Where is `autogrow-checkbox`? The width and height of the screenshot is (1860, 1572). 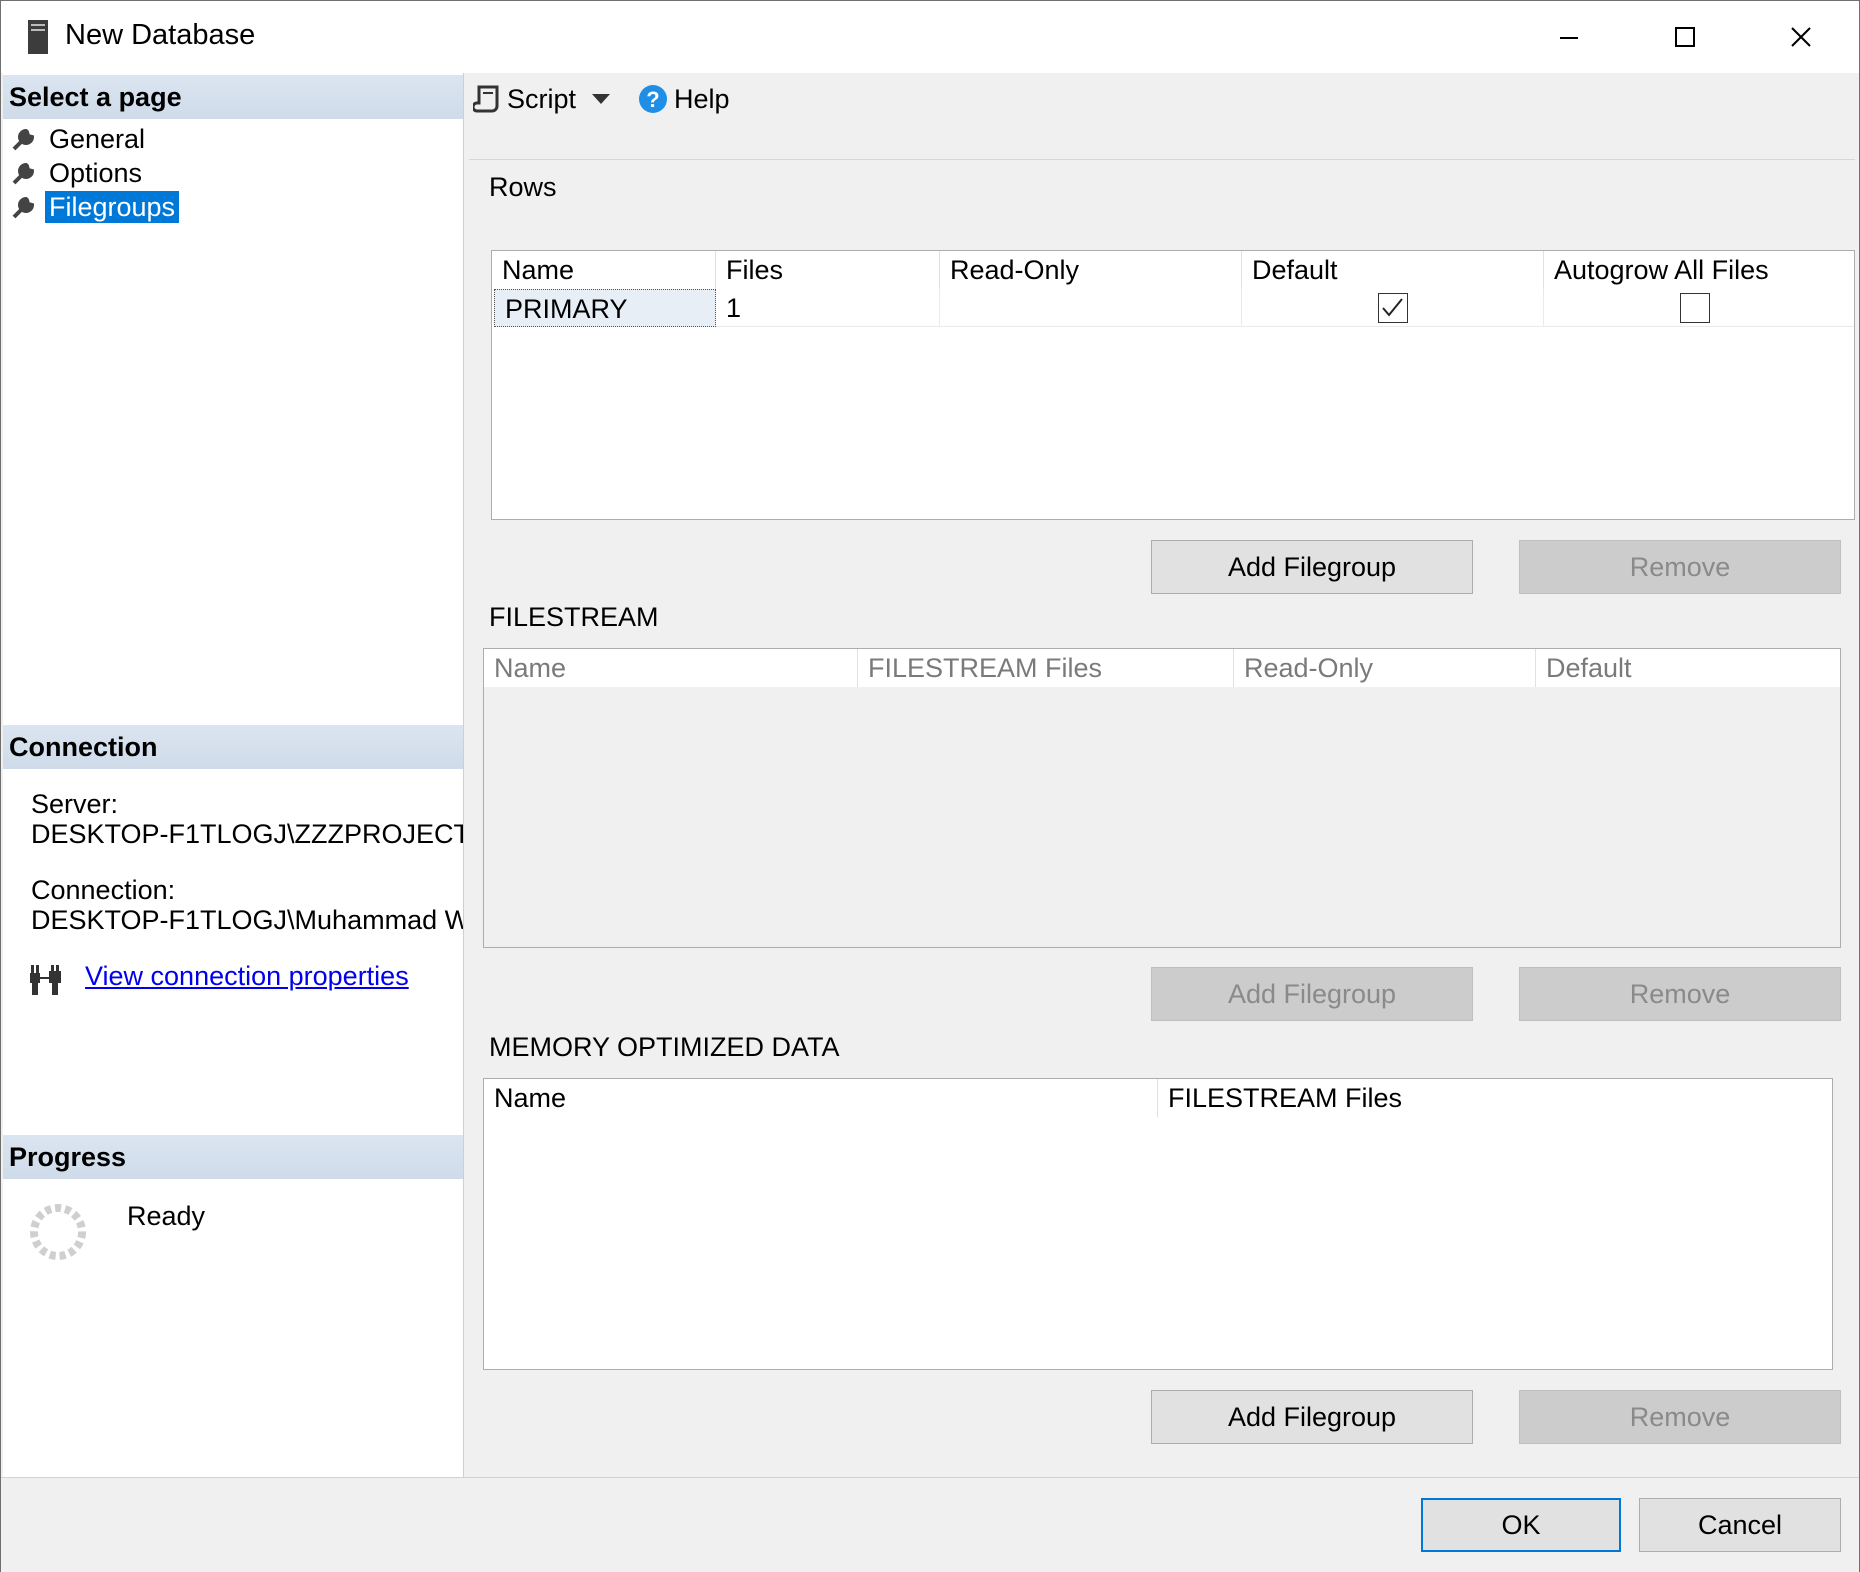
autogrow-checkbox is located at coordinates (1695, 308).